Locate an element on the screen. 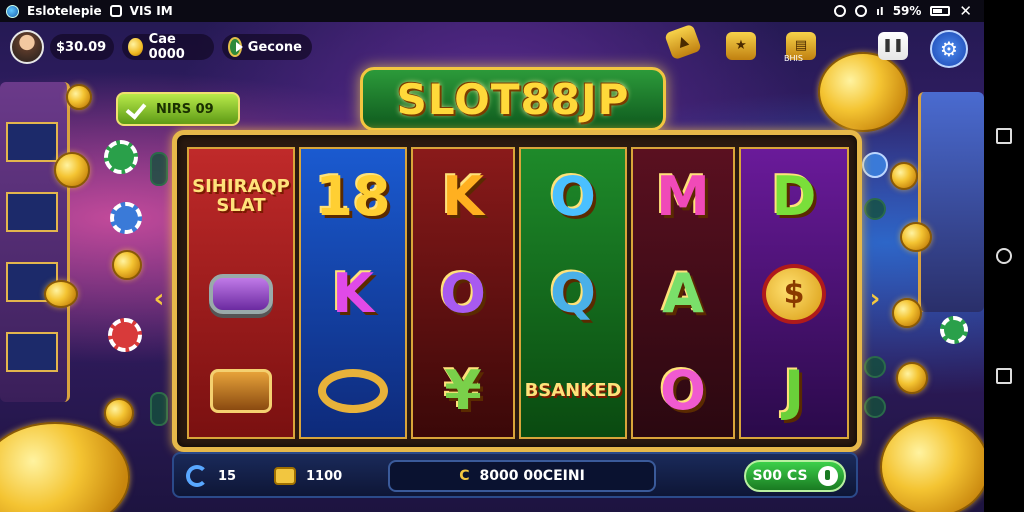 The height and width of the screenshot is (512, 1024). player-avatar is located at coordinates (27, 47).